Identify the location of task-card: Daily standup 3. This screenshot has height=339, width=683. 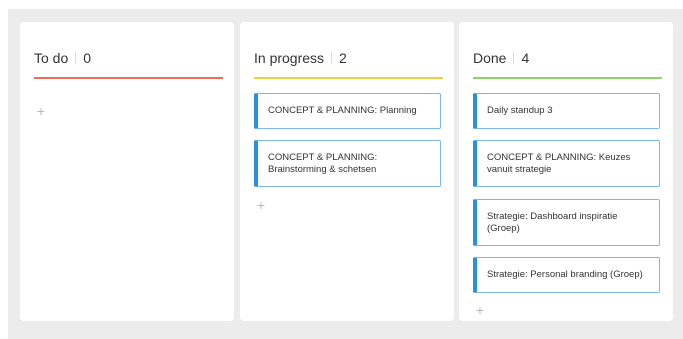
(566, 111).